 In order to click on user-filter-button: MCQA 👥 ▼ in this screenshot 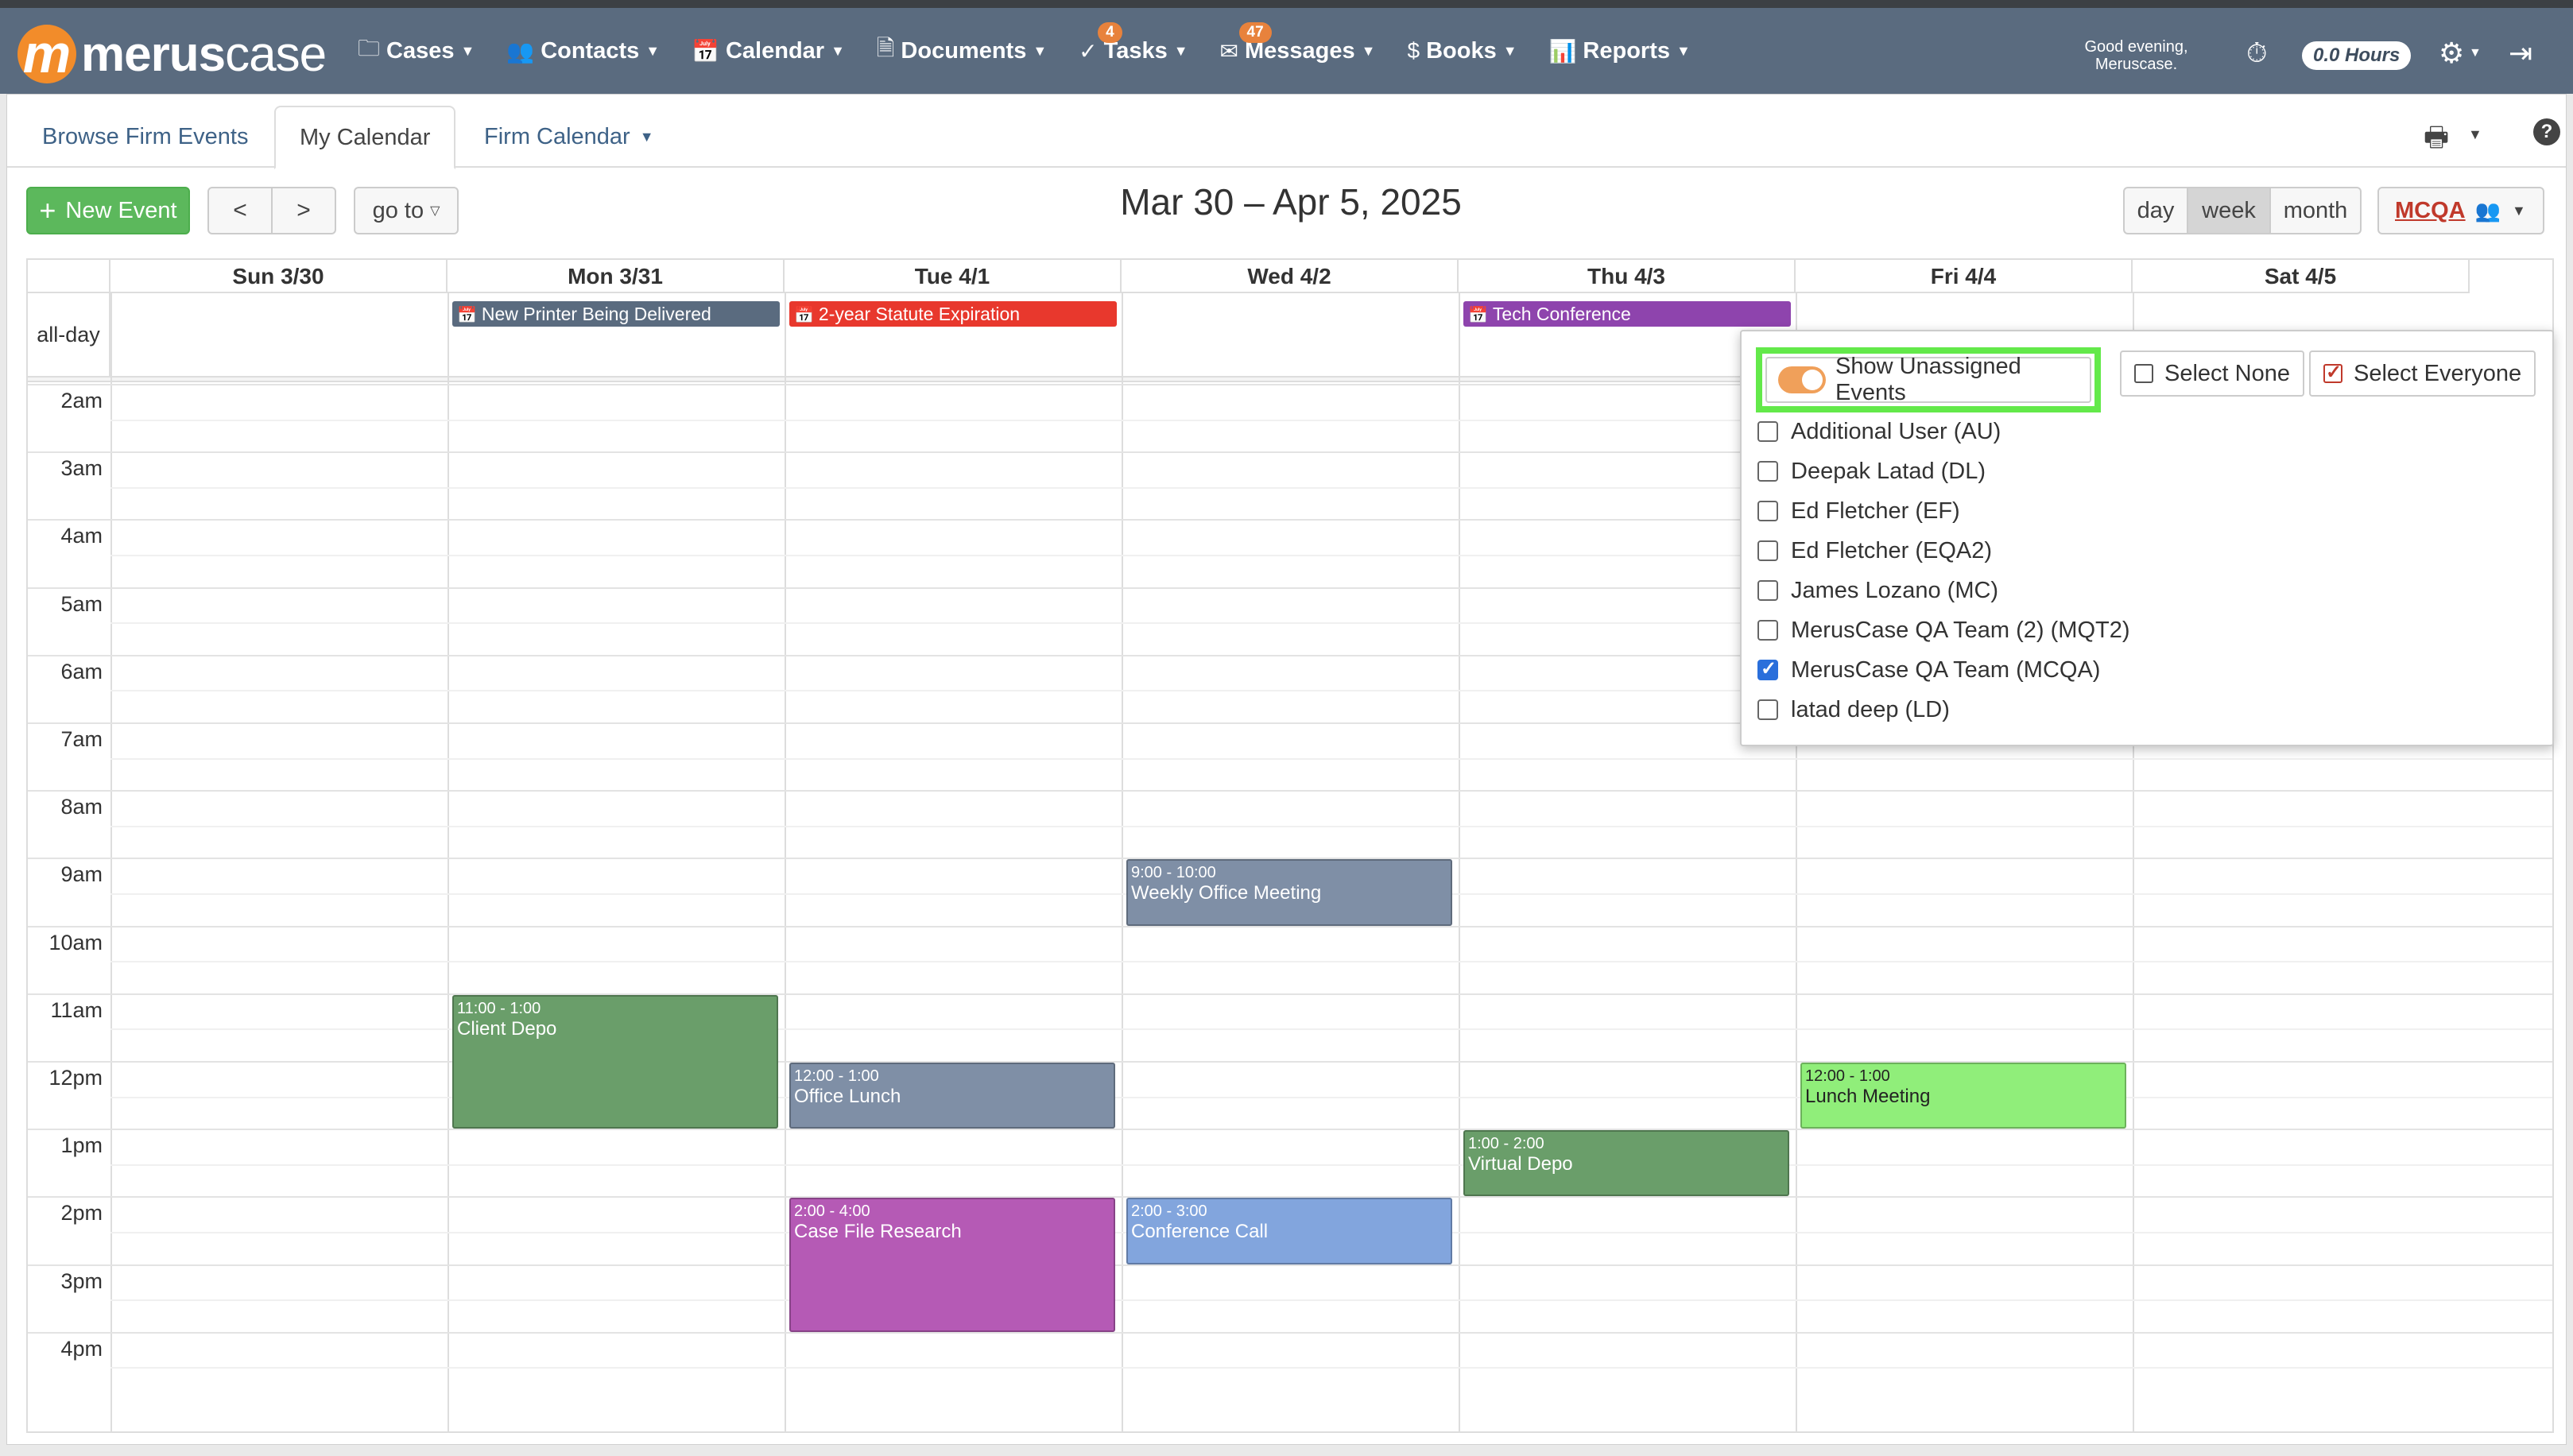, I will do `click(2460, 210)`.